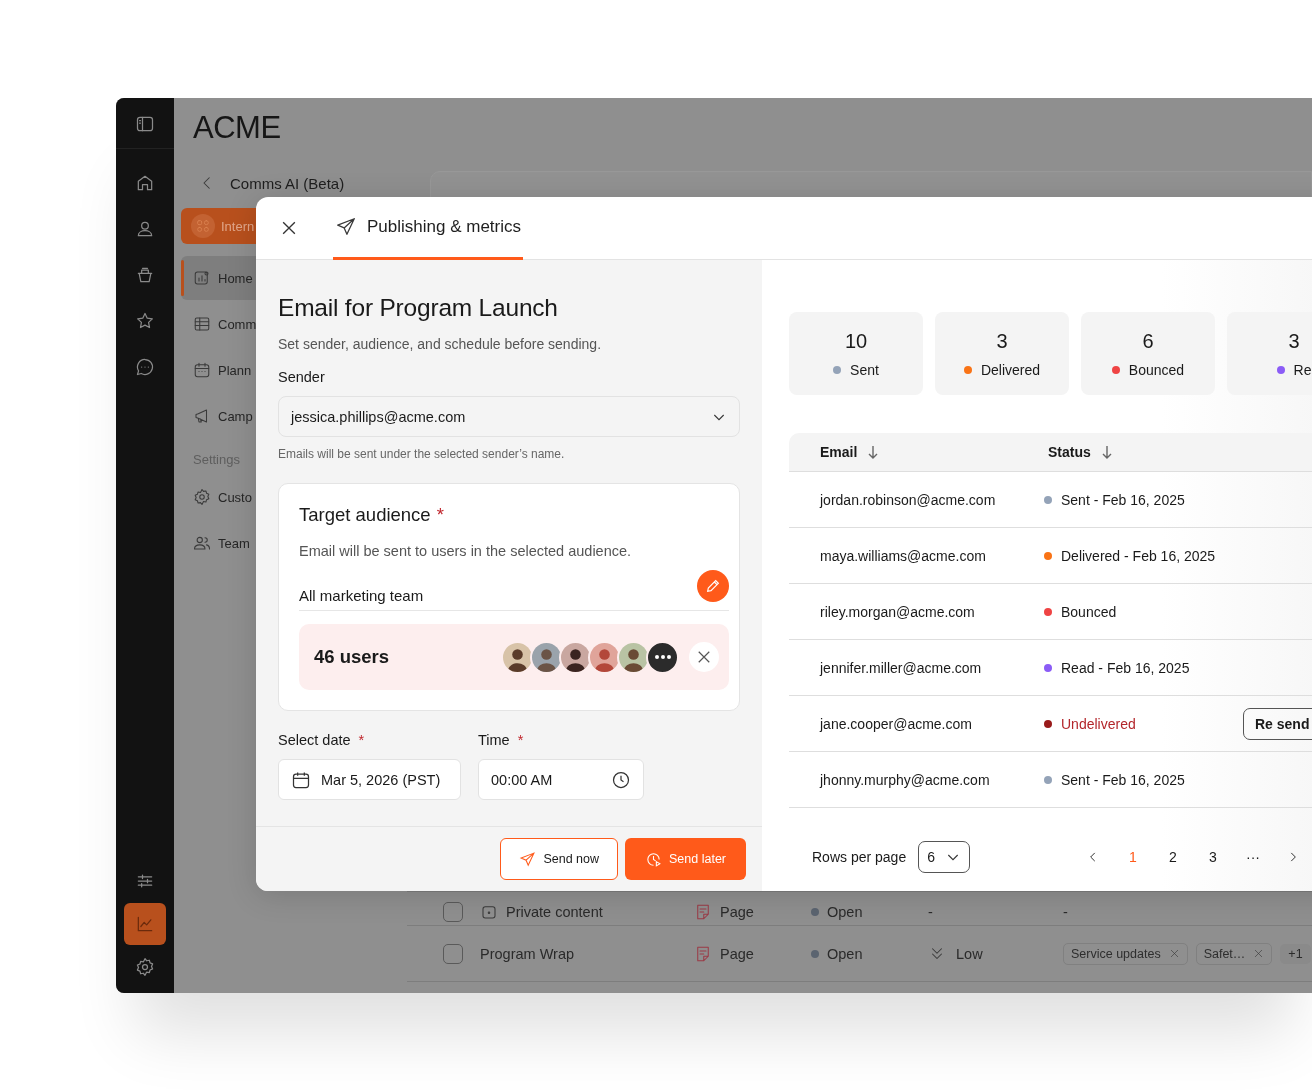  I want to click on email-cell-text: jhonny.murphy@acme.com, so click(905, 779).